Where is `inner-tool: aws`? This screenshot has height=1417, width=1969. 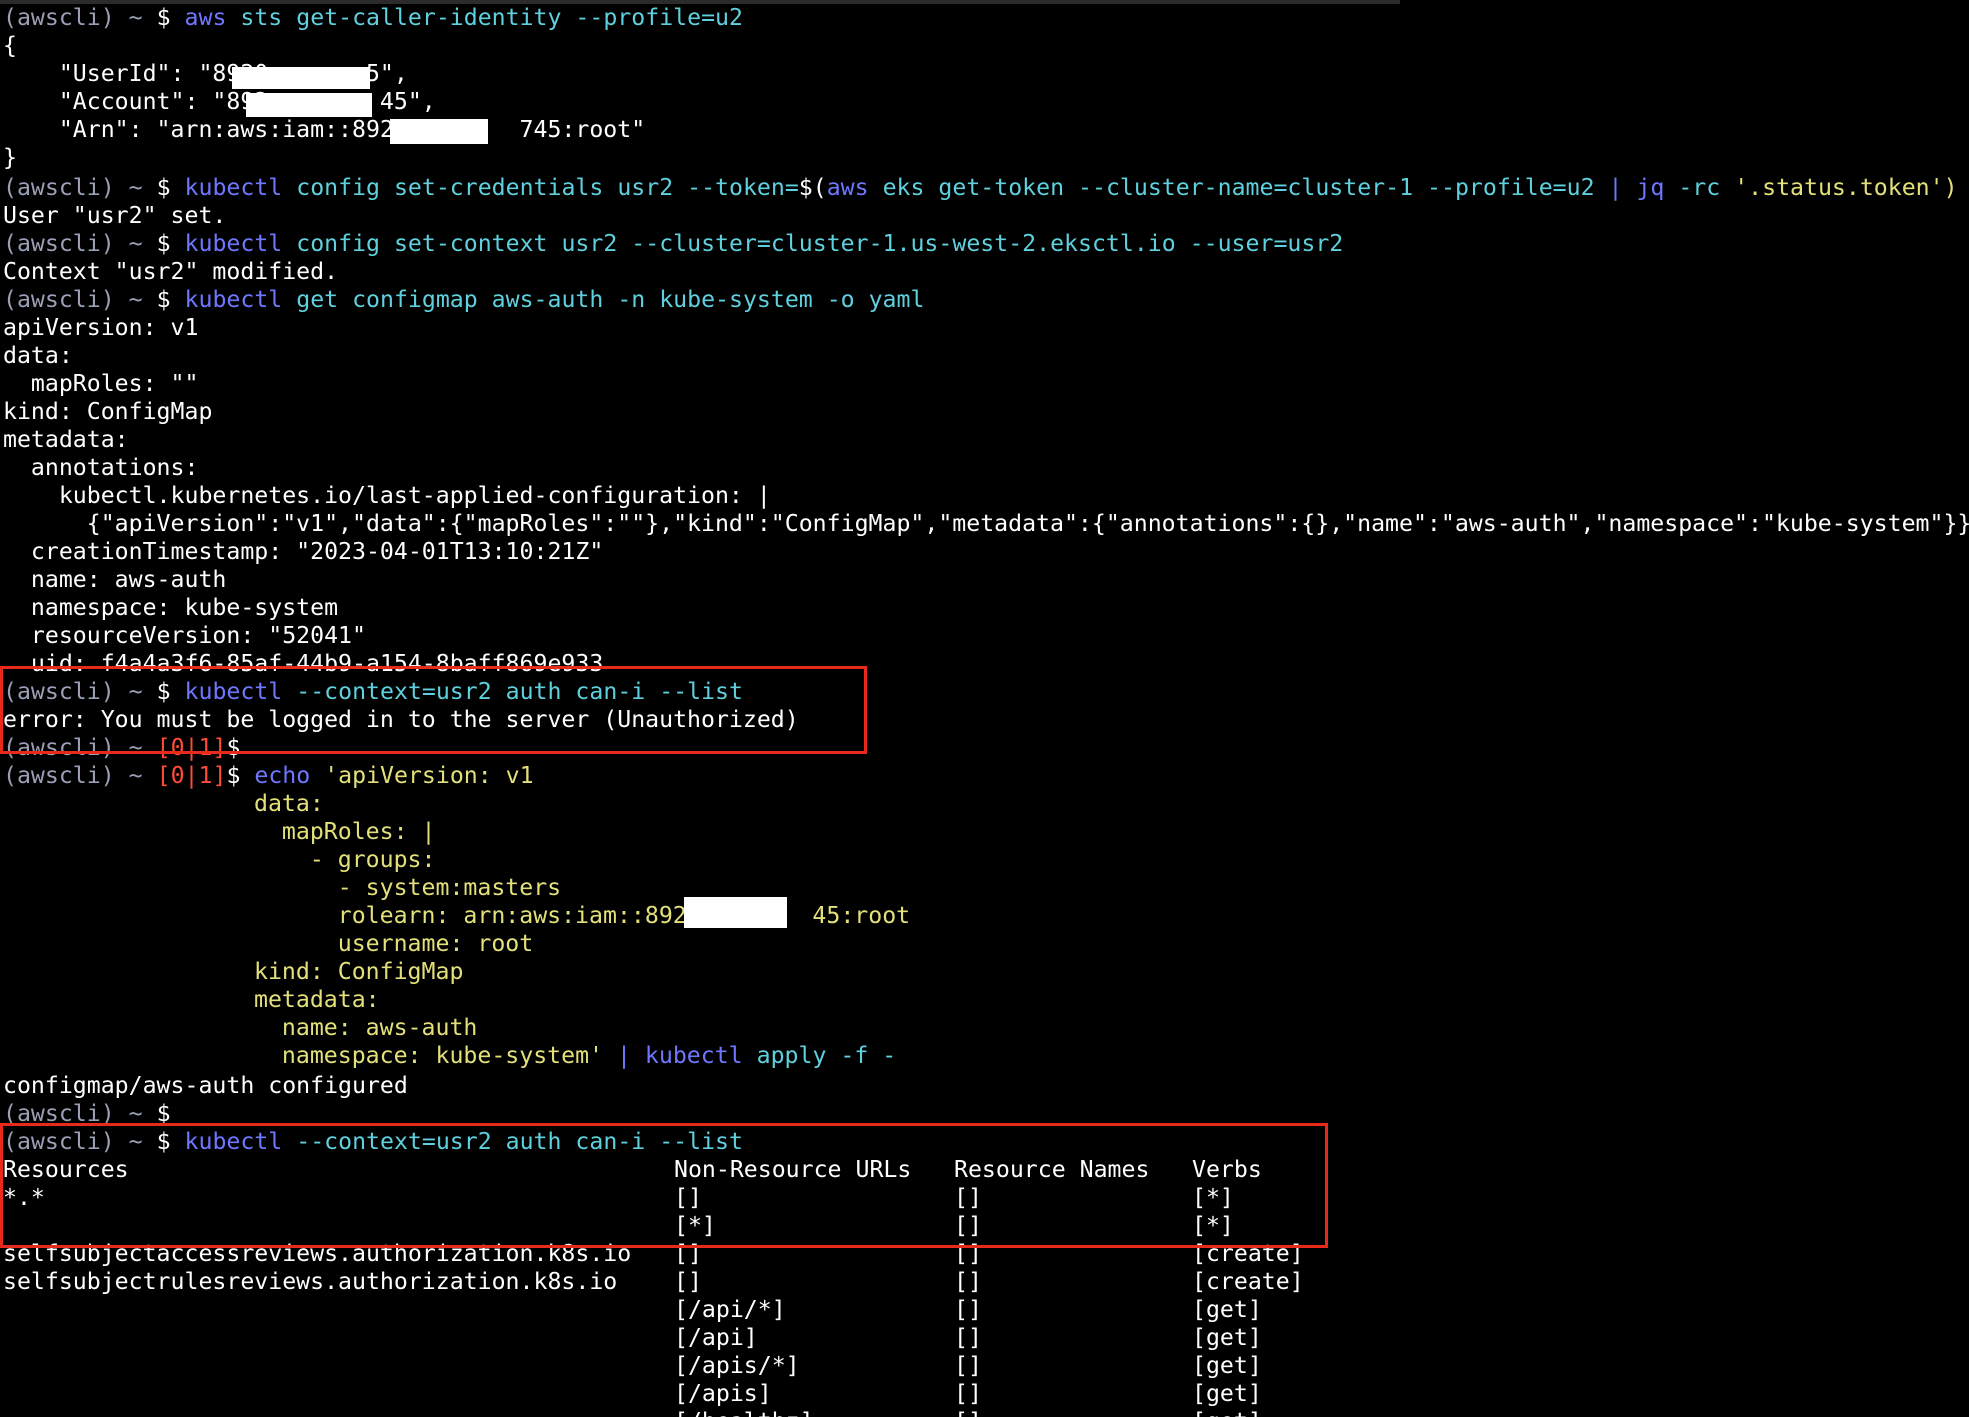 inner-tool: aws is located at coordinates (847, 187).